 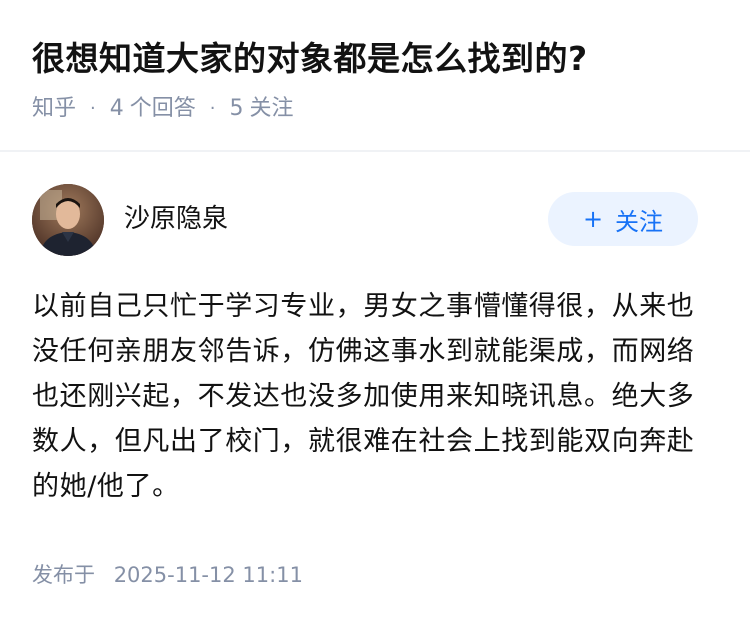 I want to click on avatar-photo, so click(x=68, y=220).